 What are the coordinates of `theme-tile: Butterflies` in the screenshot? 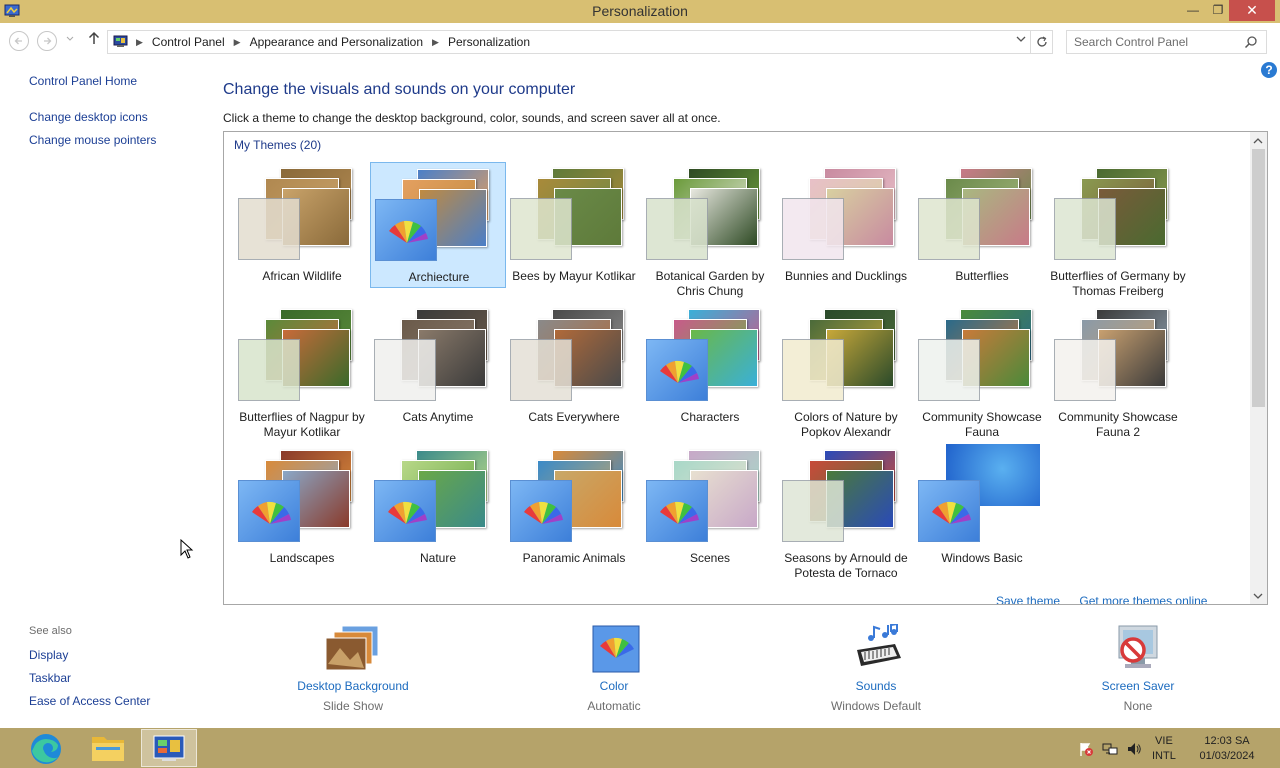 It's located at (982, 225).